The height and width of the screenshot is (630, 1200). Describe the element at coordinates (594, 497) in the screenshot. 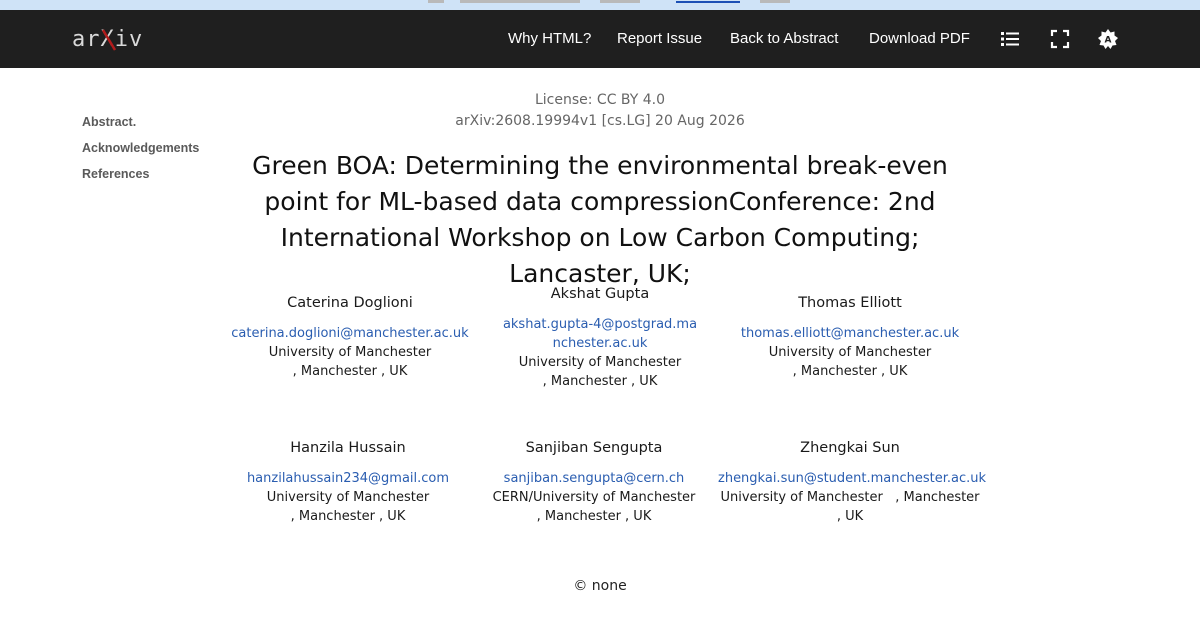

I see `author-affiliation: CERN/University of Manchester` at that location.